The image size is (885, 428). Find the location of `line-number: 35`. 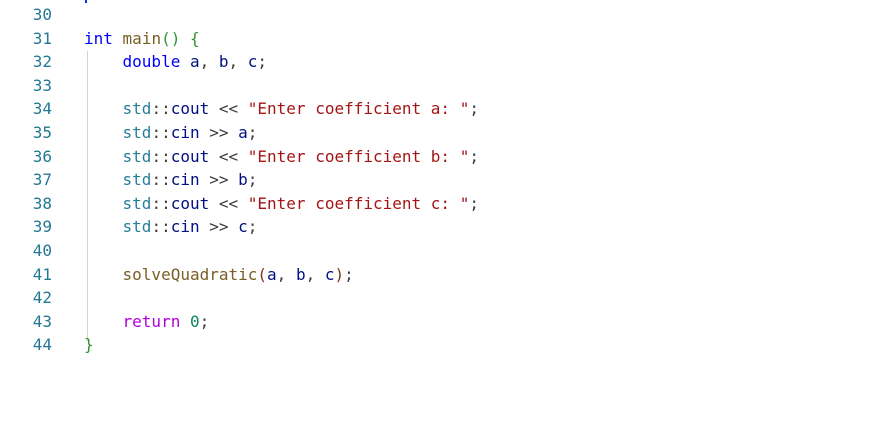

line-number: 35 is located at coordinates (42, 132).